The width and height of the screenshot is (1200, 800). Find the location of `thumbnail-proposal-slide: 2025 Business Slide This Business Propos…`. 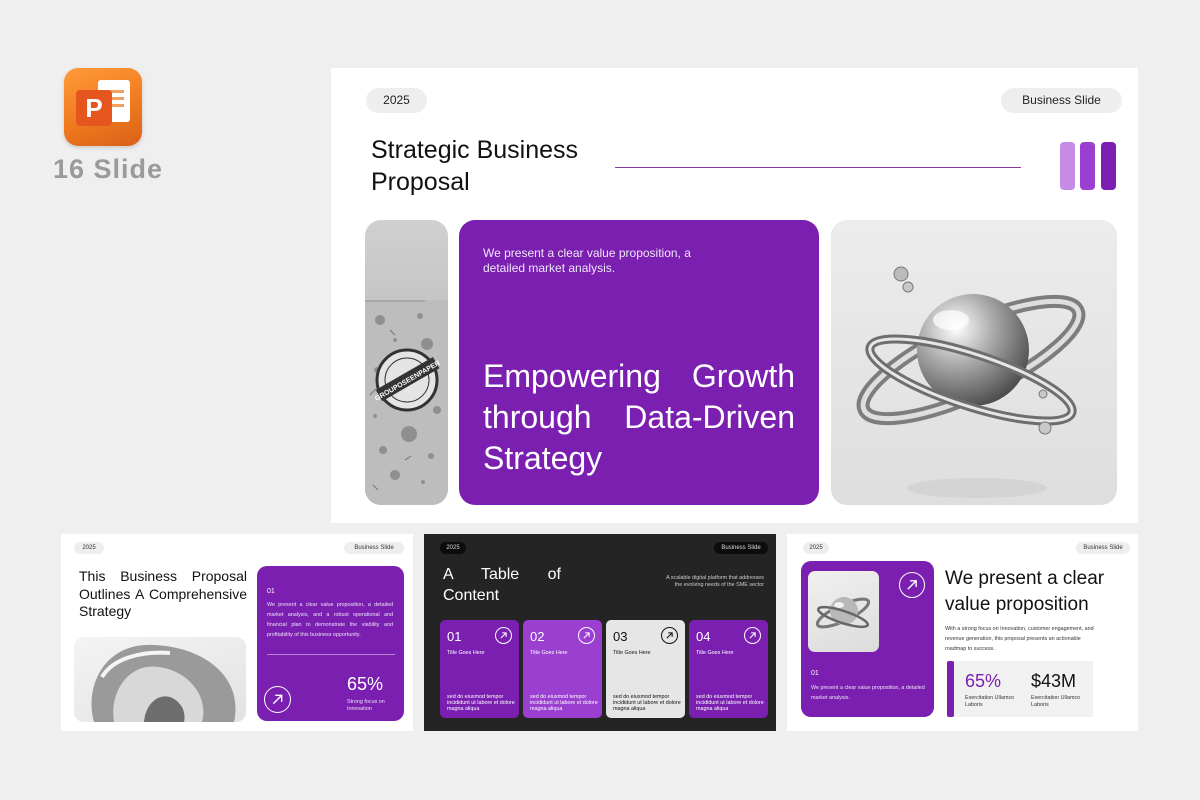

thumbnail-proposal-slide: 2025 Business Slide This Business Propos… is located at coordinates (237, 632).